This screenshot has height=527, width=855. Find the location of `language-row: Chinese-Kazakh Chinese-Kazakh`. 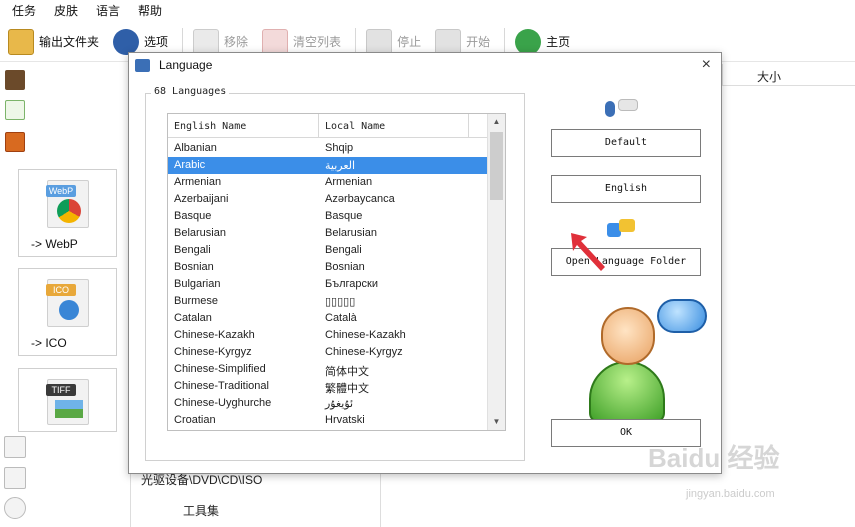

language-row: Chinese-Kazakh Chinese-Kazakh is located at coordinates (328, 335).